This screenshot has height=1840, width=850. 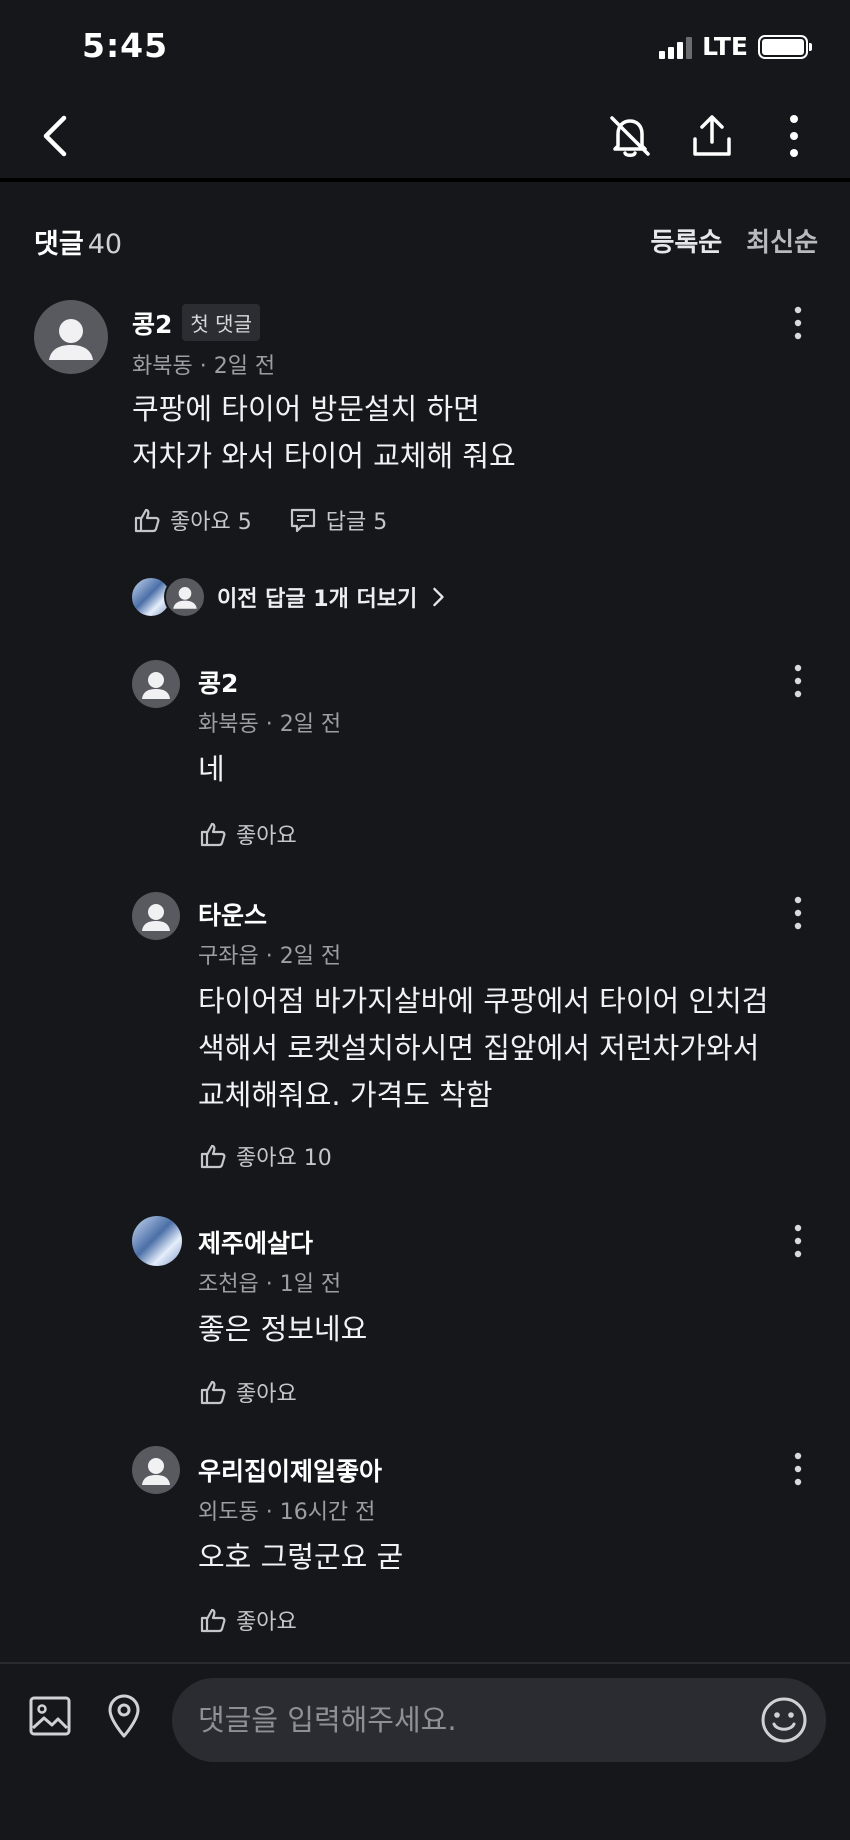 What do you see at coordinates (317, 599) in the screenshot?
I see `more-replies-label: 이전 답글 1개 더보기` at bounding box center [317, 599].